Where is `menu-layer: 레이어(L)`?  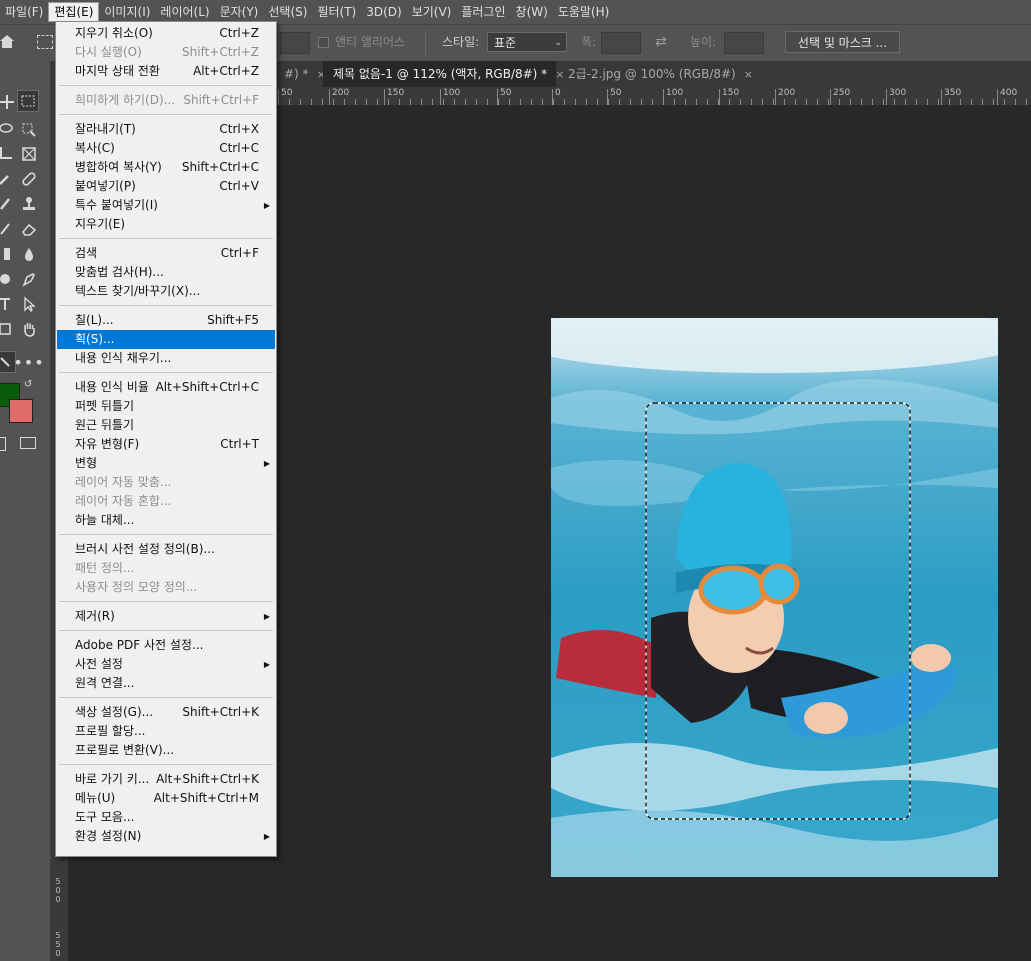
menu-layer: 레이어(L) is located at coordinates (184, 12).